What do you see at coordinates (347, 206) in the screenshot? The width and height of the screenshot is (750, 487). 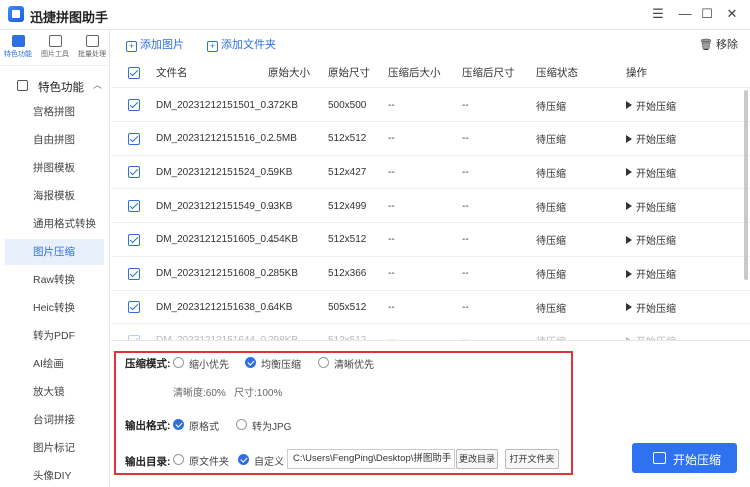 I see `cell-dims: 512x499` at bounding box center [347, 206].